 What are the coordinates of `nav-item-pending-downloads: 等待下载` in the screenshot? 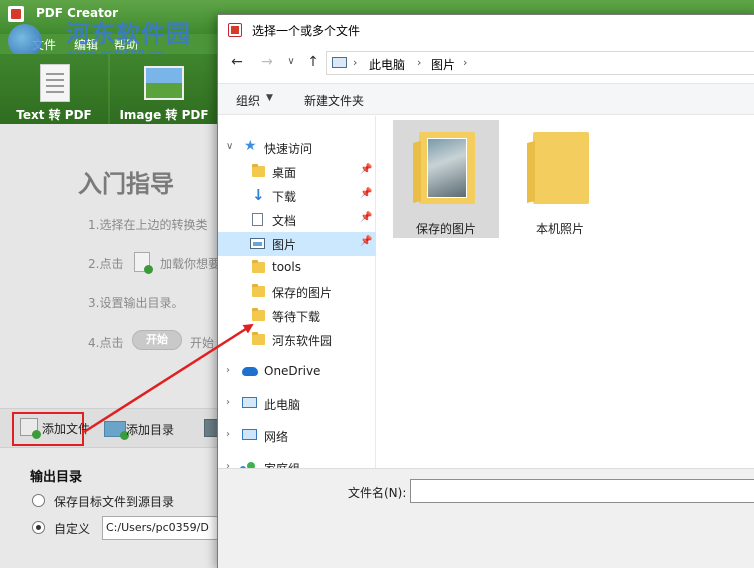 It's located at (297, 316).